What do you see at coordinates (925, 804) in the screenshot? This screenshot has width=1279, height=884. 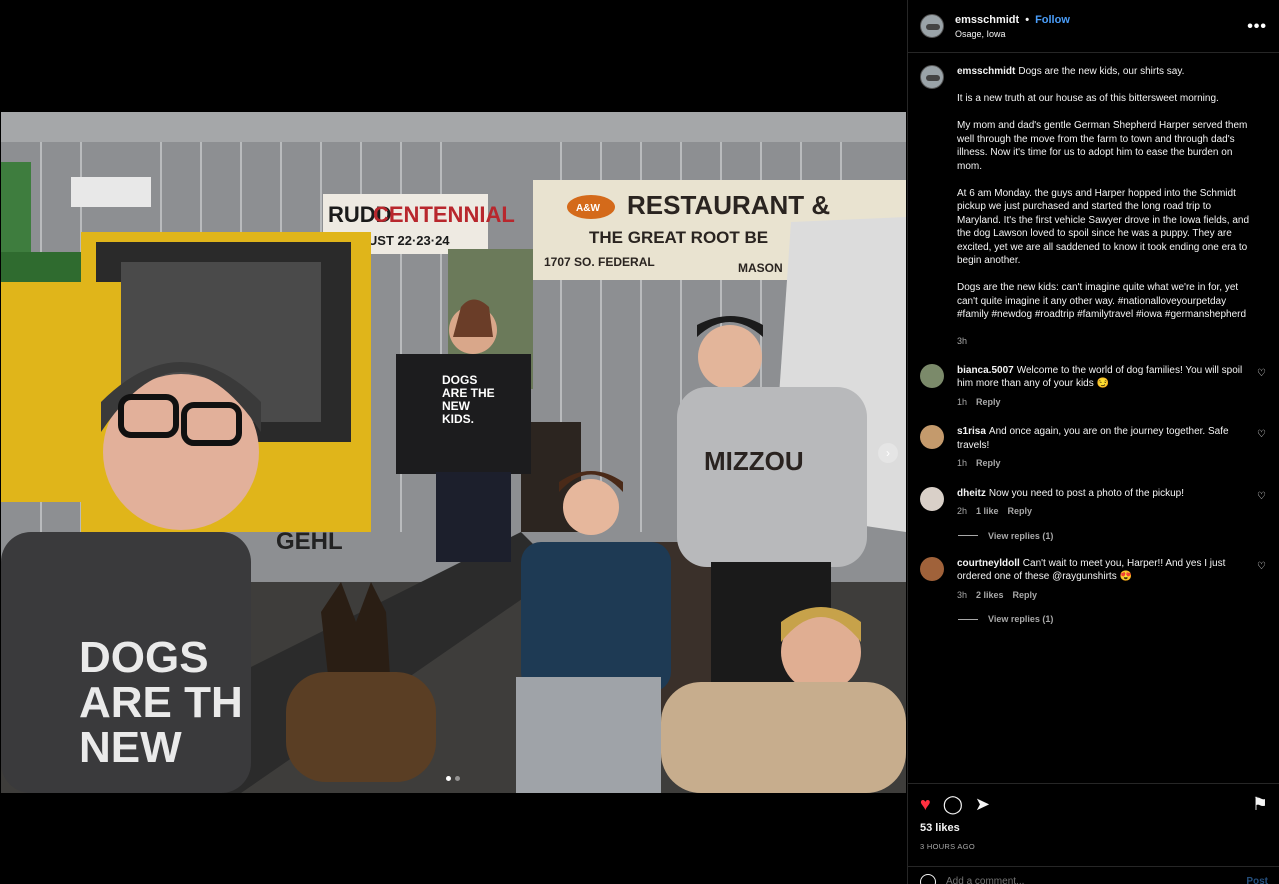 I see `like-icon: ♥` at bounding box center [925, 804].